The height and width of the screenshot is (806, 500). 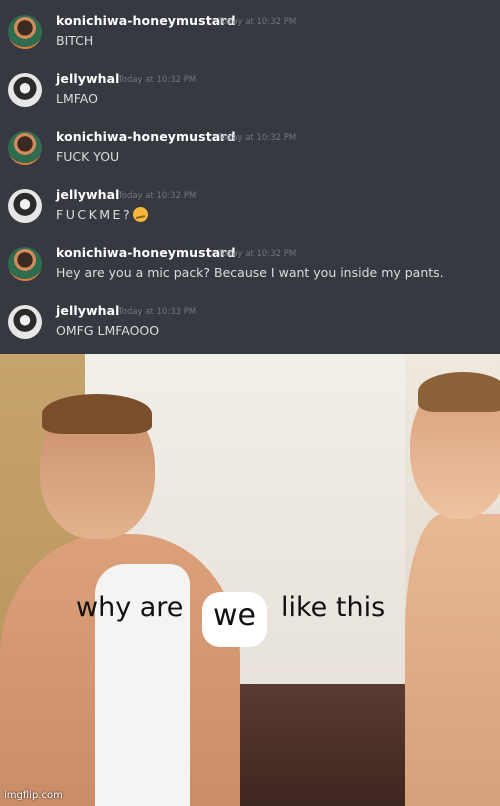 What do you see at coordinates (88, 156) in the screenshot?
I see `message-text: FUCK YOU` at bounding box center [88, 156].